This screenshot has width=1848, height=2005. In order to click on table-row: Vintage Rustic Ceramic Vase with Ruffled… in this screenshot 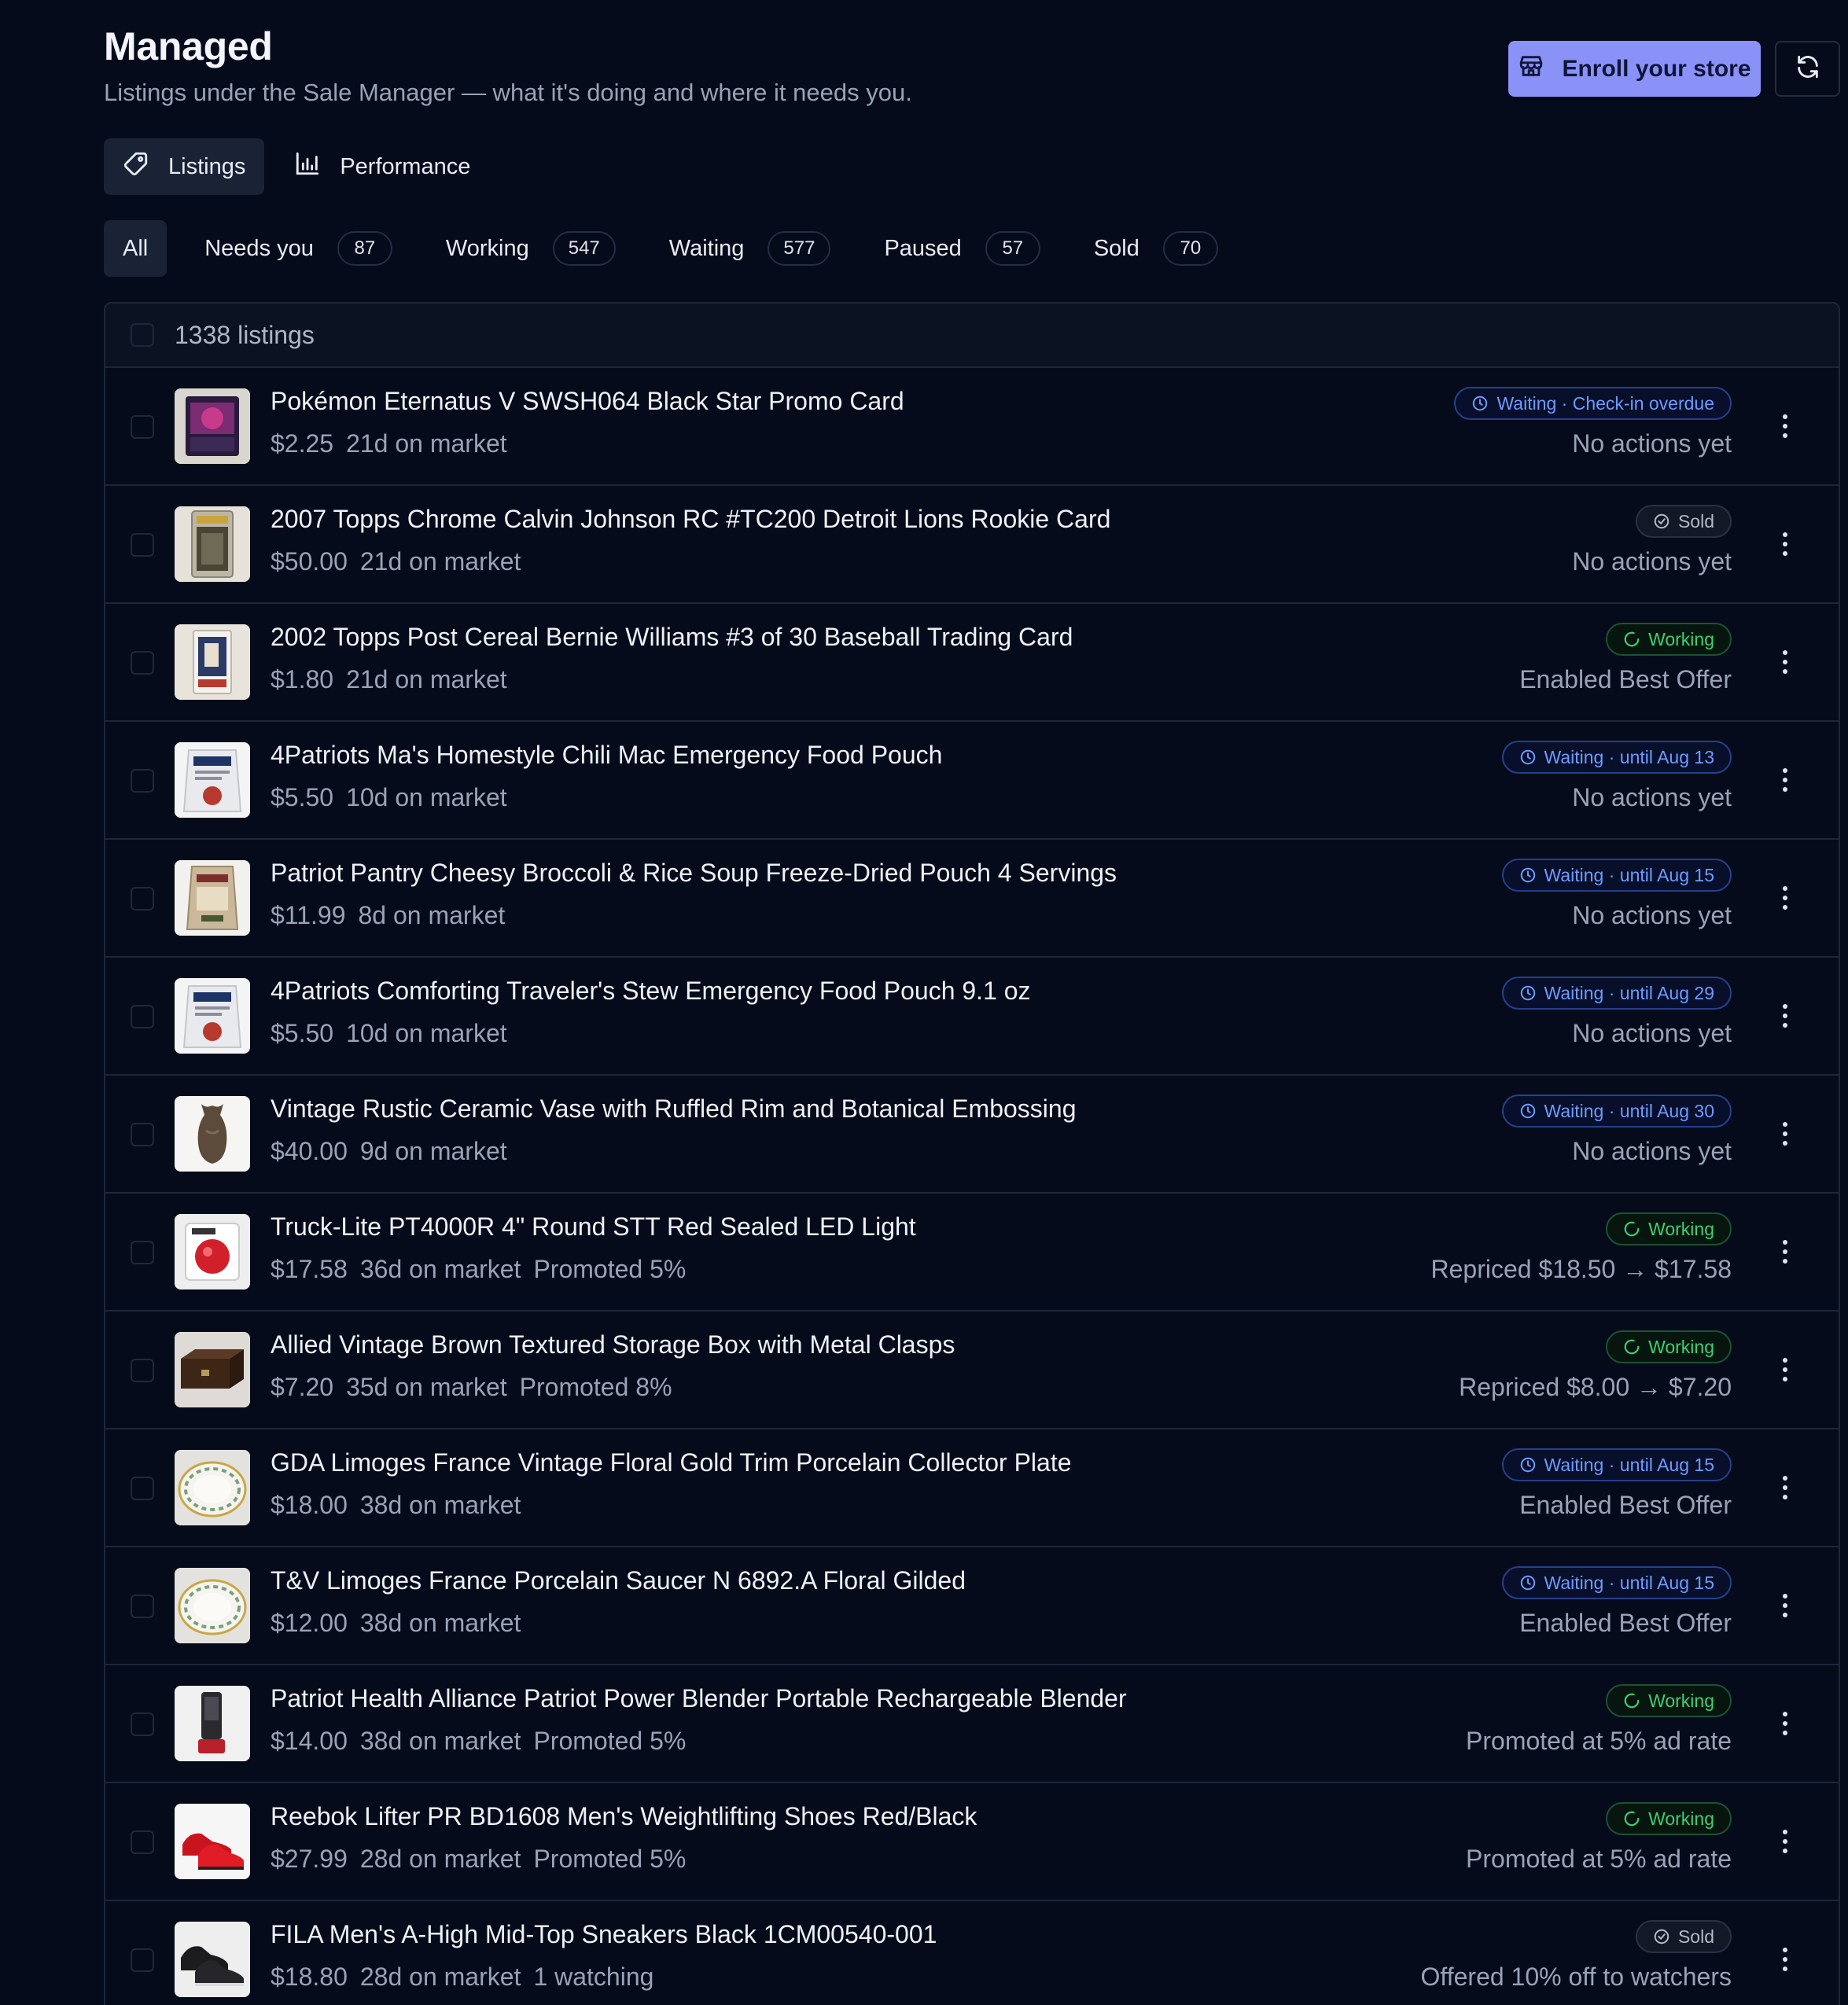, I will do `click(972, 1135)`.